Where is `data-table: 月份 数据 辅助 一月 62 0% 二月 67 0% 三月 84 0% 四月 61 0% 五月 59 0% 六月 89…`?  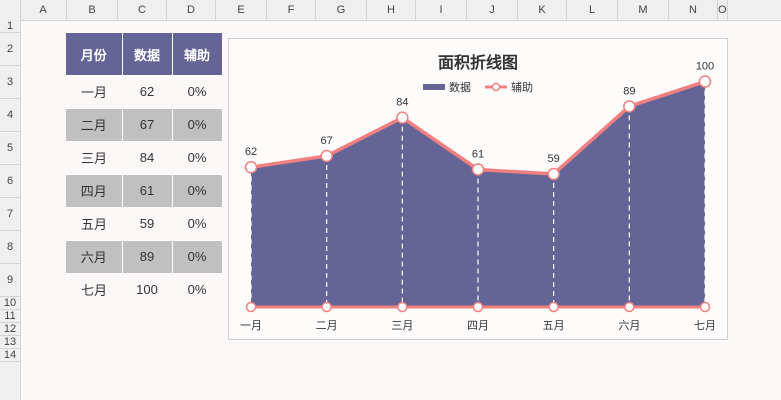 data-table: 月份 数据 辅助 一月 62 0% 二月 67 0% 三月 84 0% 四月 61 0% 五月 59 0% 六月 89… is located at coordinates (144, 169).